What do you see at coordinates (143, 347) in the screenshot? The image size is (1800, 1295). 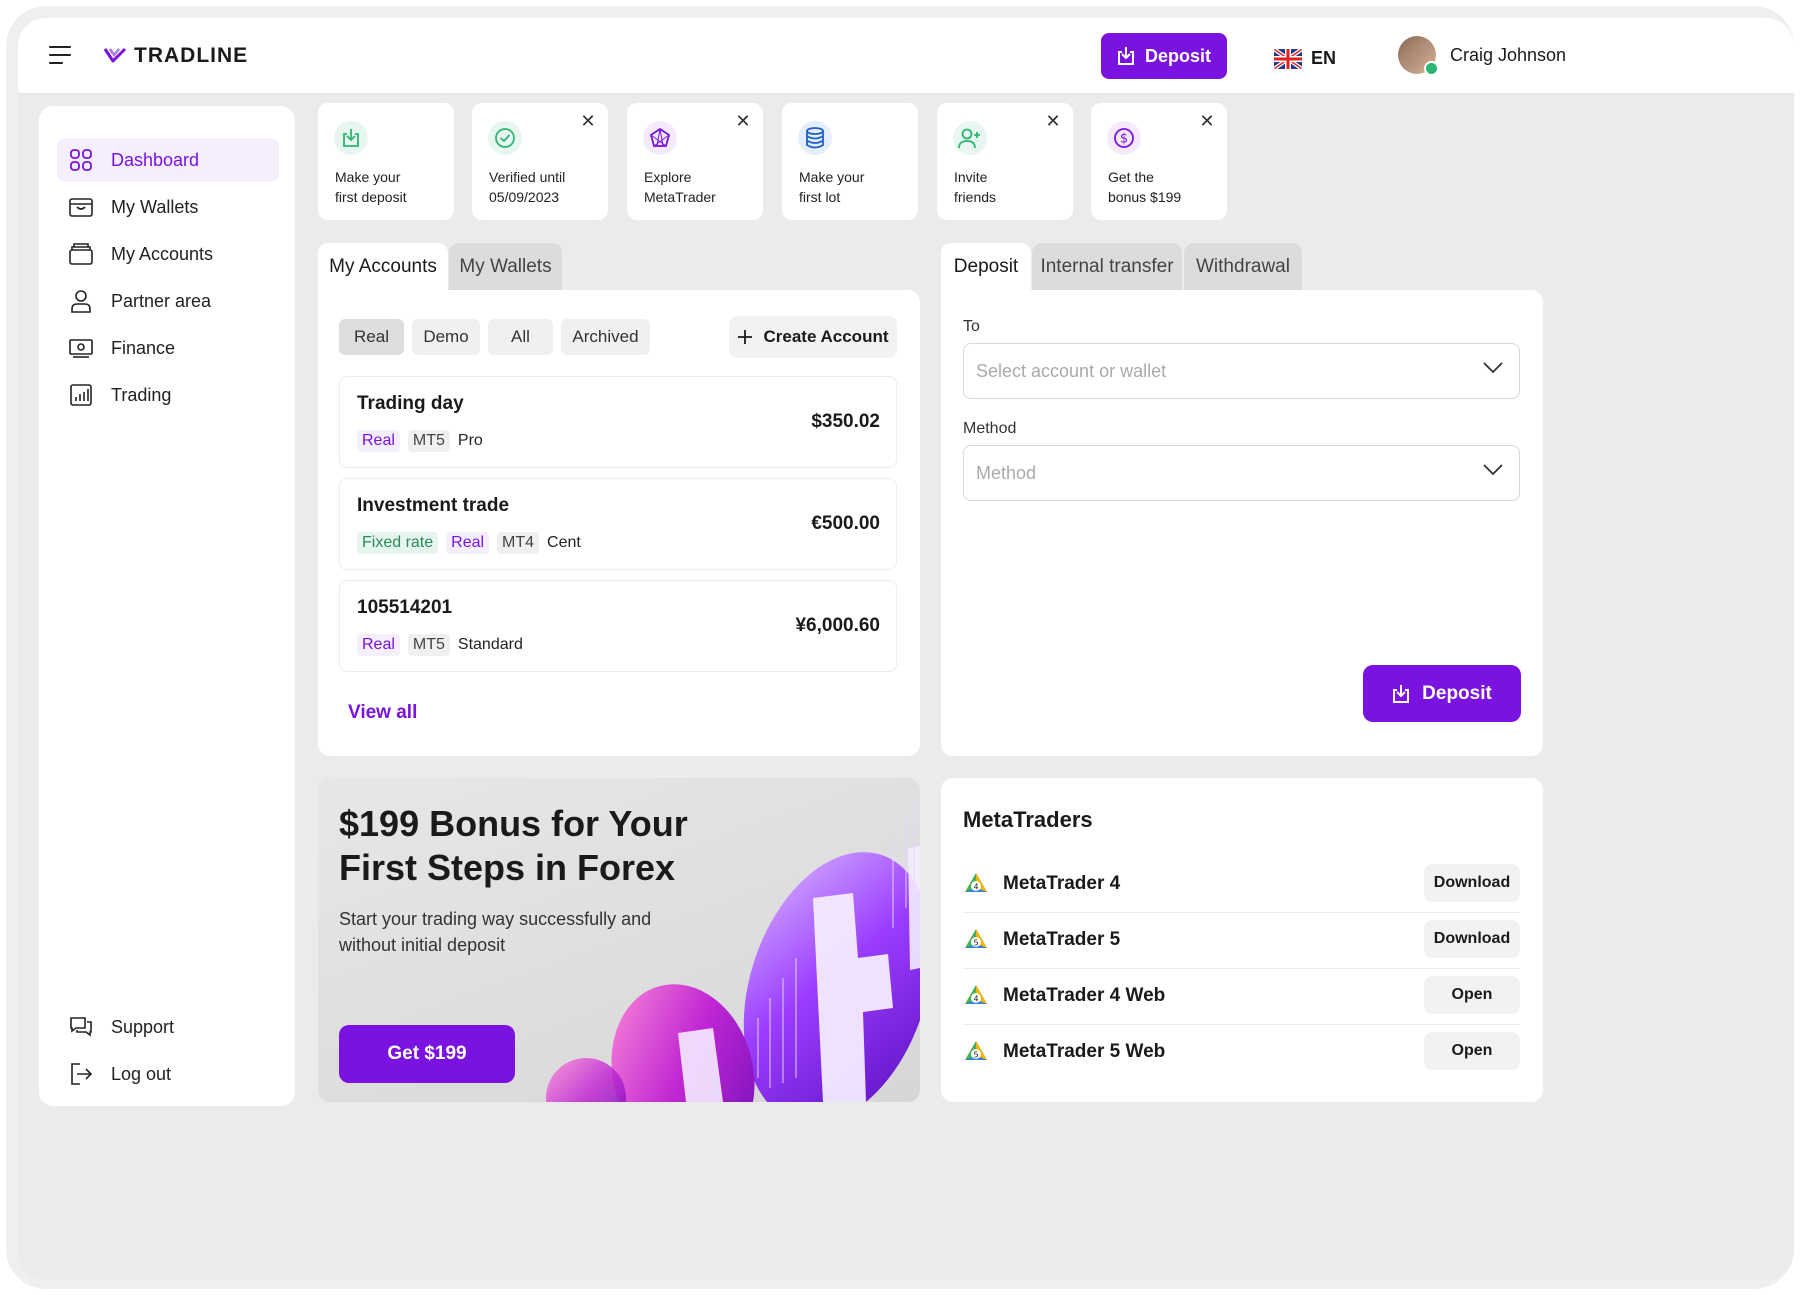 I see `sidebar-item-label: Finance` at bounding box center [143, 347].